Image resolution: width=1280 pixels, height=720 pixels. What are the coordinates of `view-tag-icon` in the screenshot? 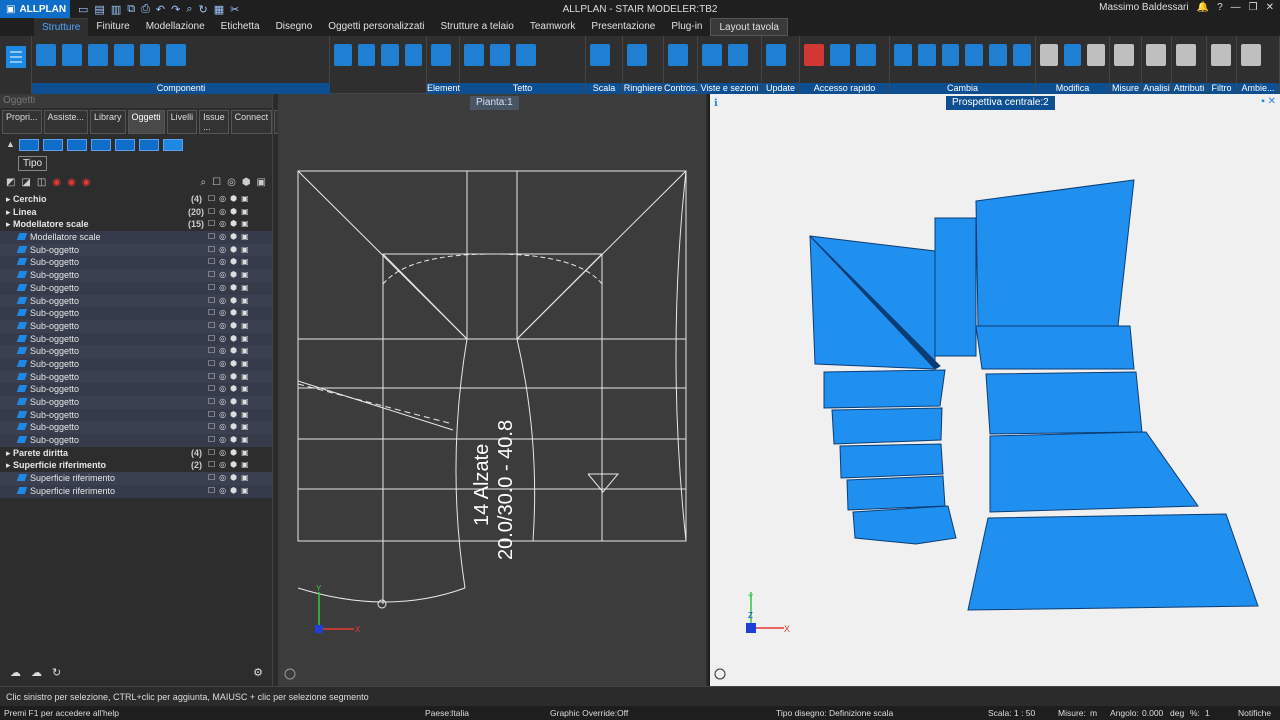 It's located at (148, 145).